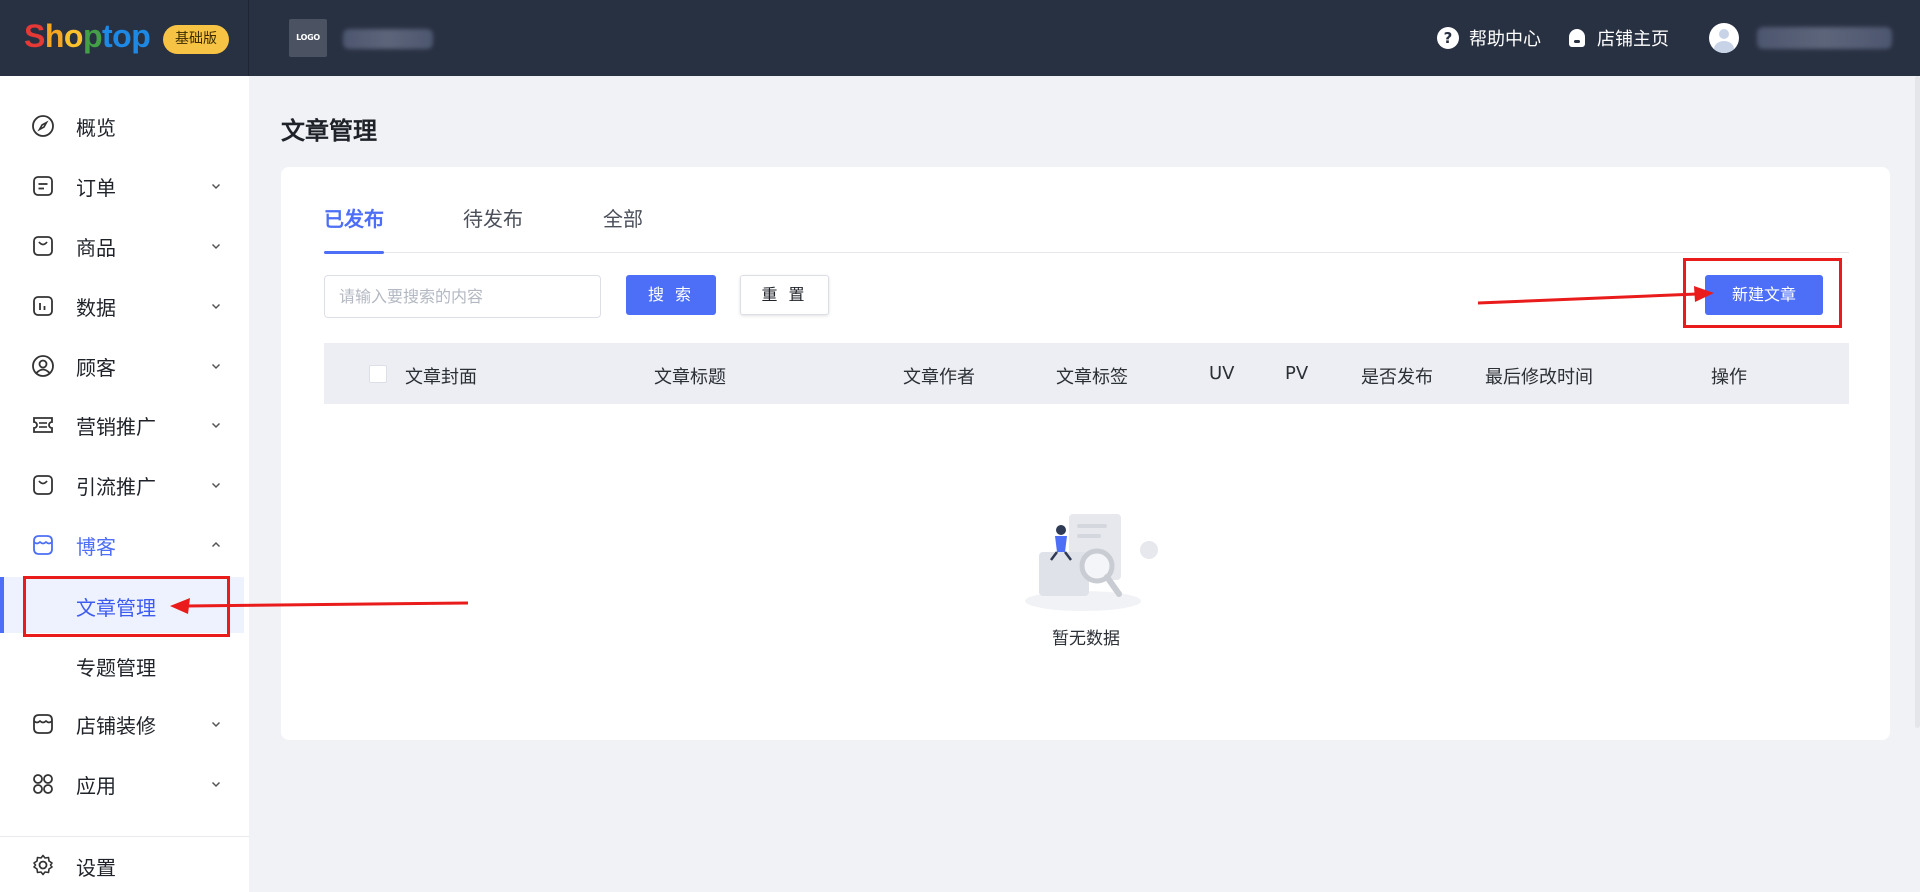  Describe the element at coordinates (122, 126) in the screenshot. I see `sidebar-item-overview: 概览` at that location.